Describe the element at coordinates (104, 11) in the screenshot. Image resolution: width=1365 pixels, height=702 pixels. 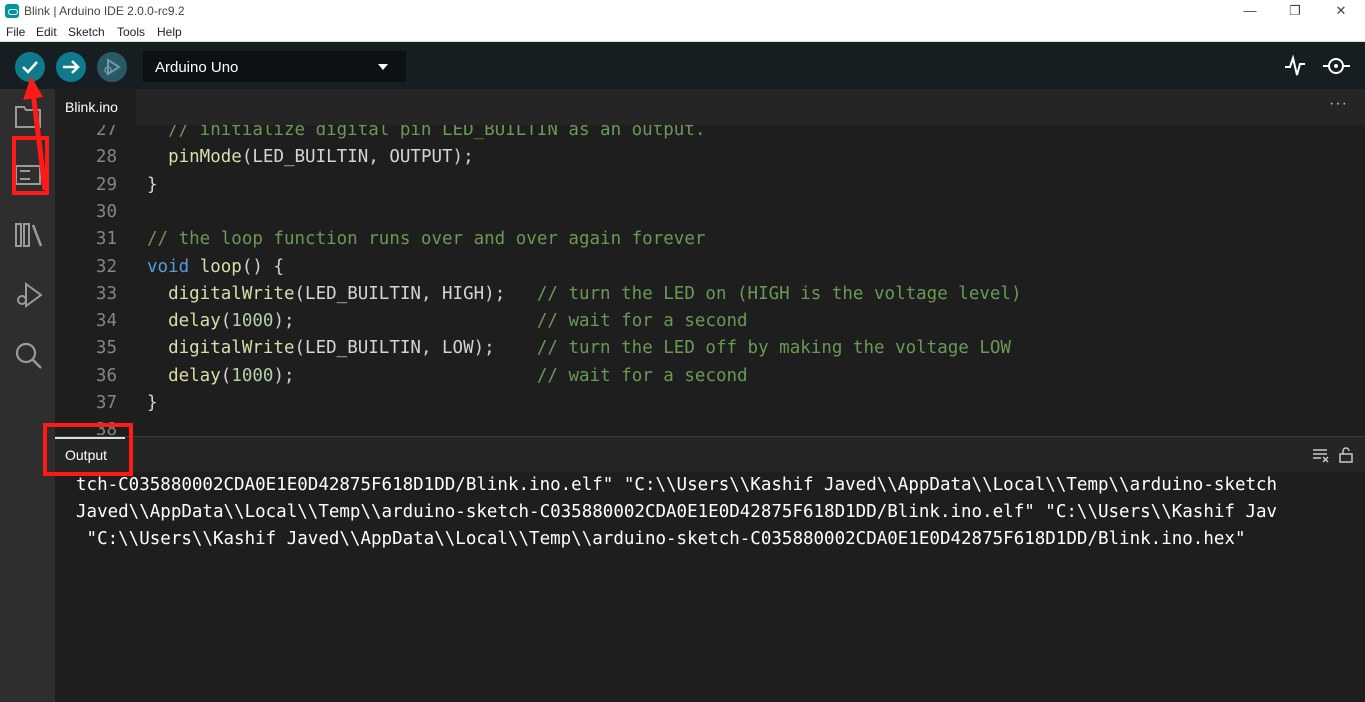
I see `window-title: Blink | Arduino IDE 2.0.0-rc9.2` at that location.